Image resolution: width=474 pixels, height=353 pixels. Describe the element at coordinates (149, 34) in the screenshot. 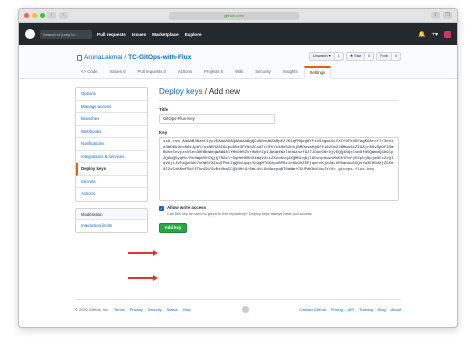

I see `global-nav: Pull requests Issues Marketplace Explore` at that location.